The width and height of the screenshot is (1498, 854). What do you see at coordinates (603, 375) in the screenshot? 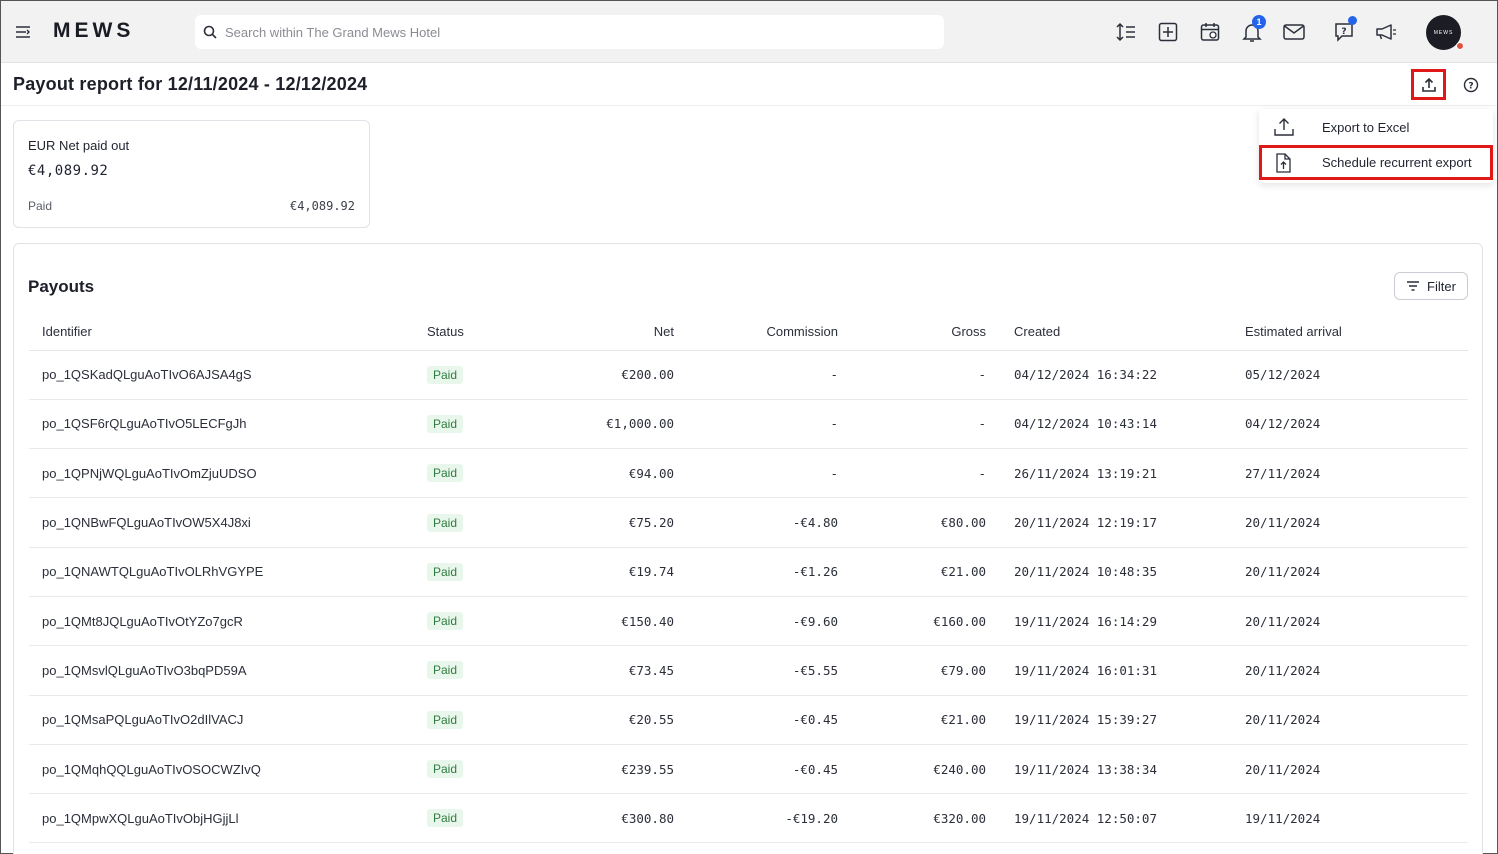
I see `cell-net: €200.00` at bounding box center [603, 375].